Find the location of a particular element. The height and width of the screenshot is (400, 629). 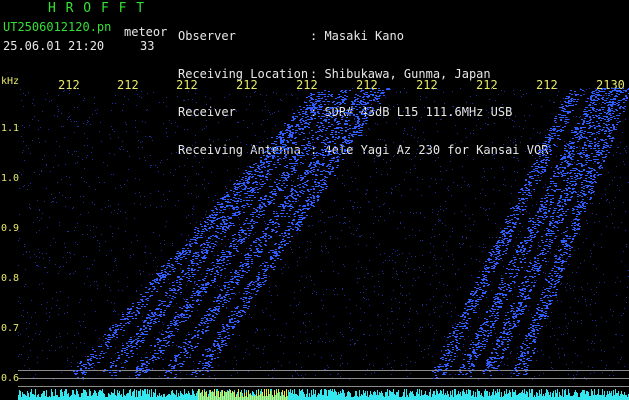

date-time: 25.06.01 21:20 is located at coordinates (54, 46).